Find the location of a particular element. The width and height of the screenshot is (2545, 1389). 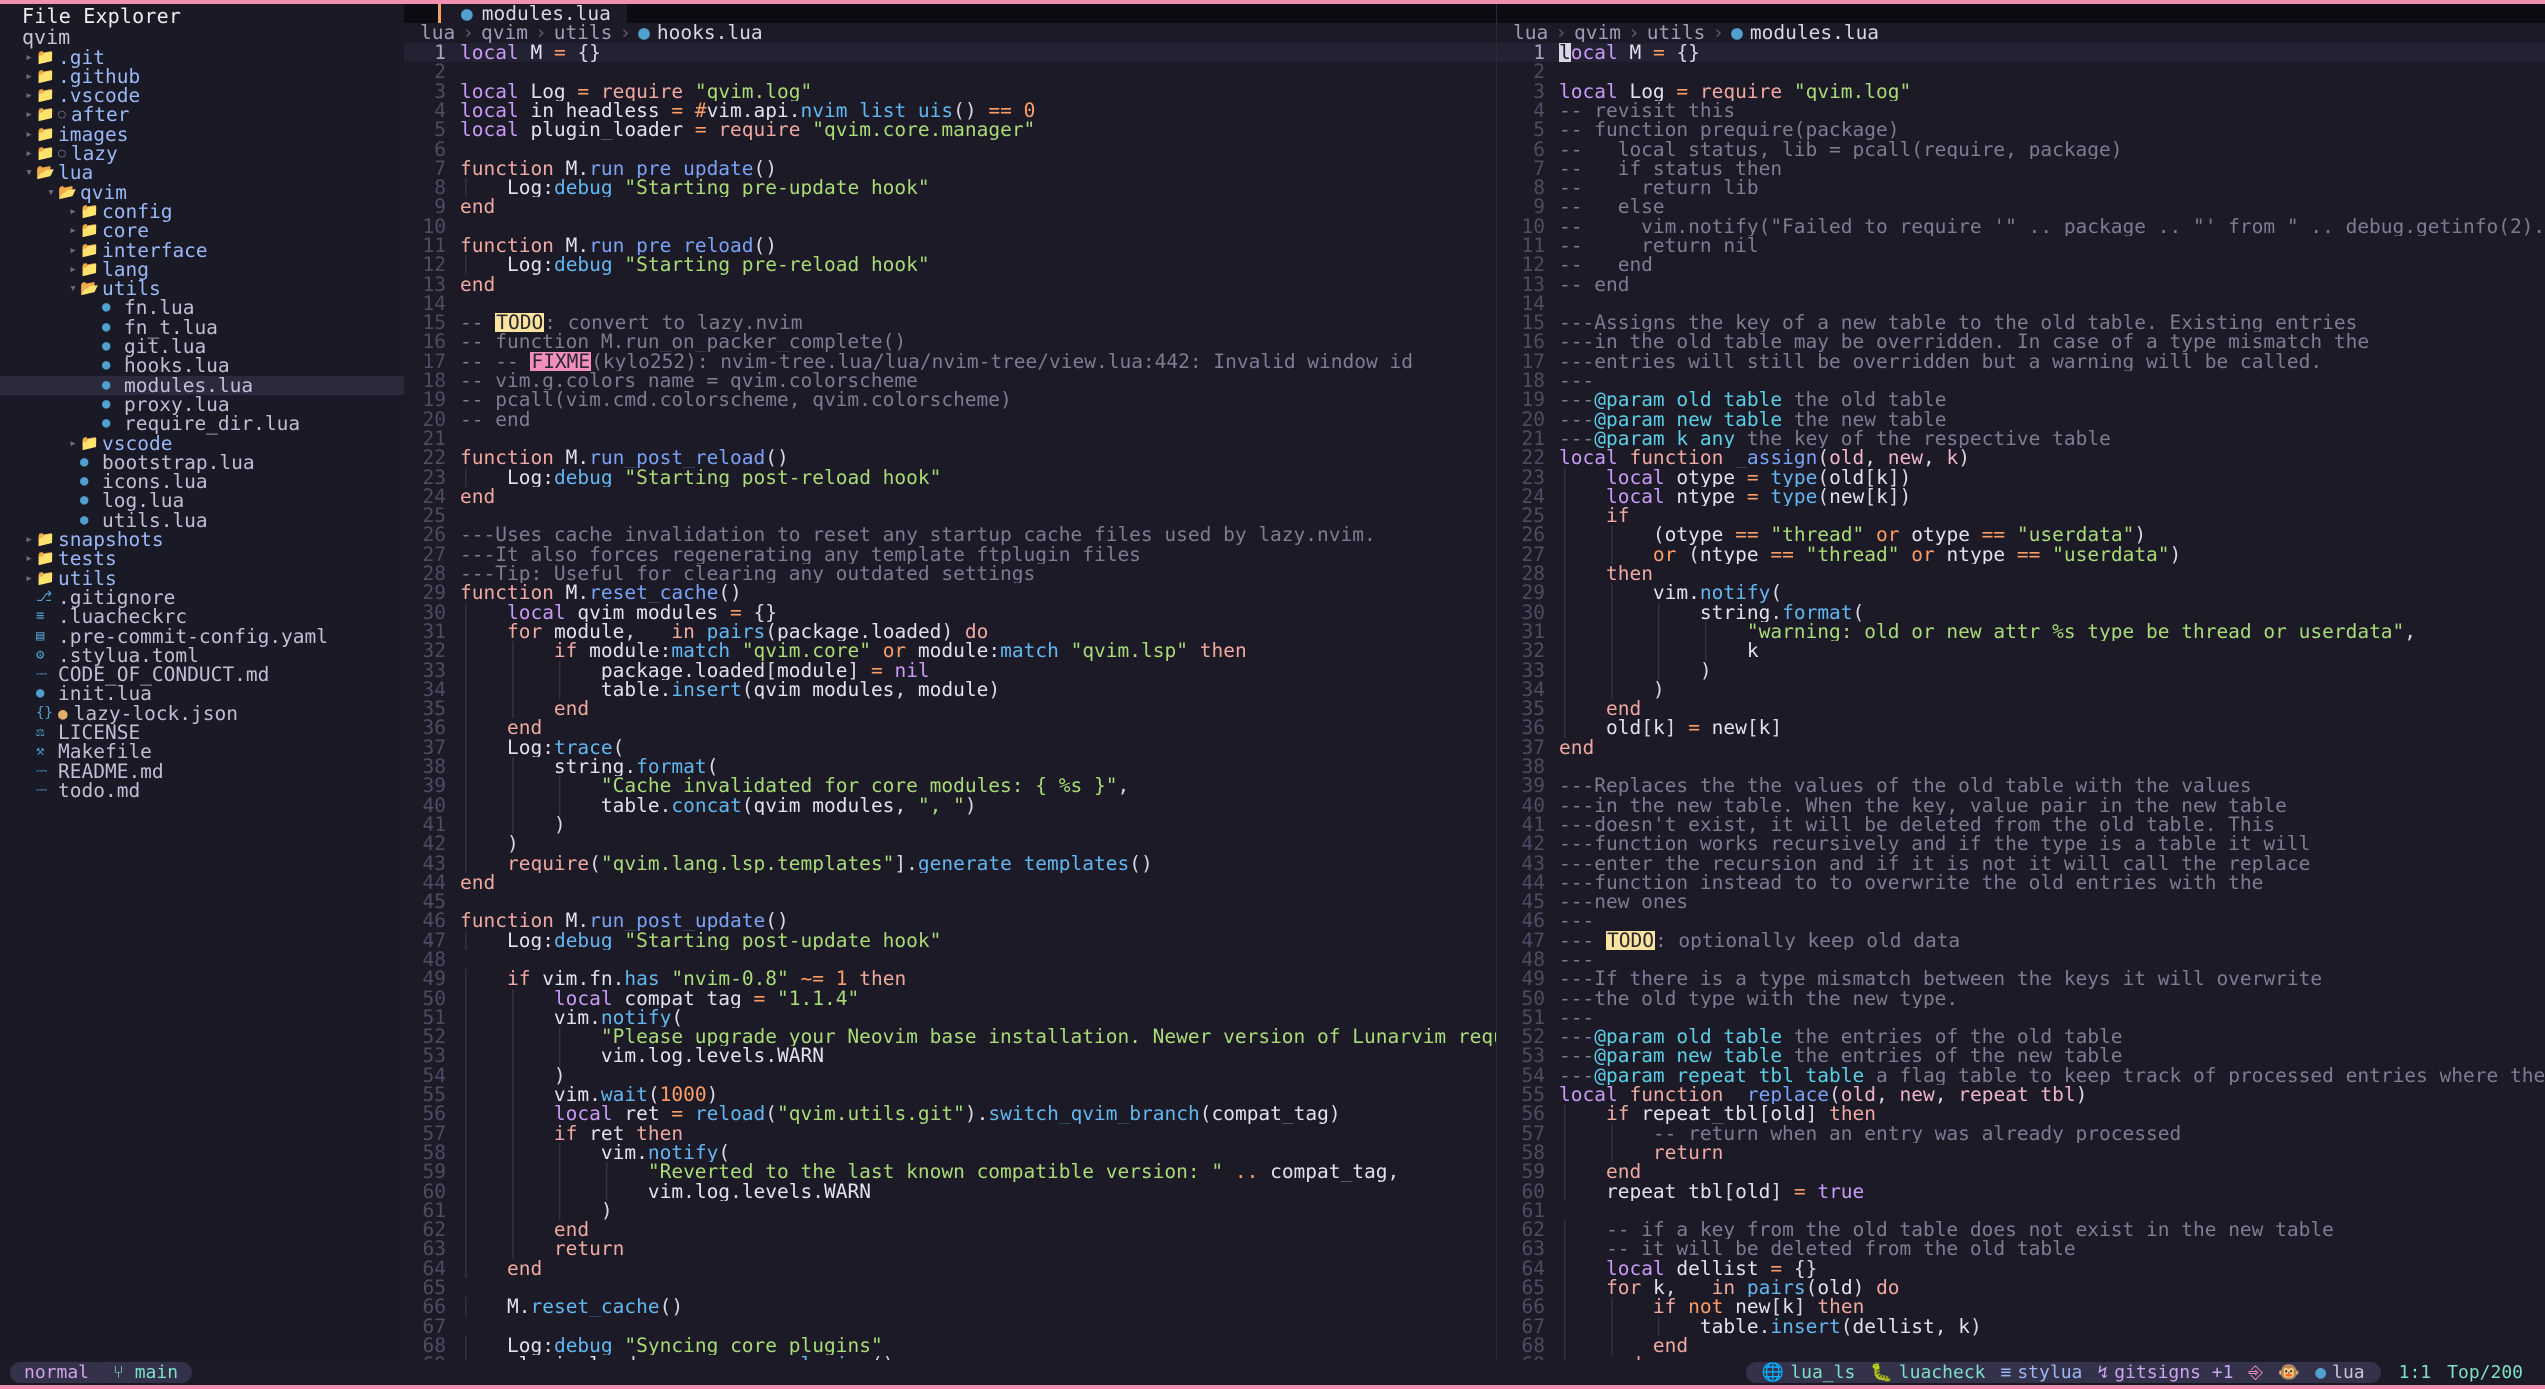

code-token: │ │ │ is located at coordinates (530, 786).